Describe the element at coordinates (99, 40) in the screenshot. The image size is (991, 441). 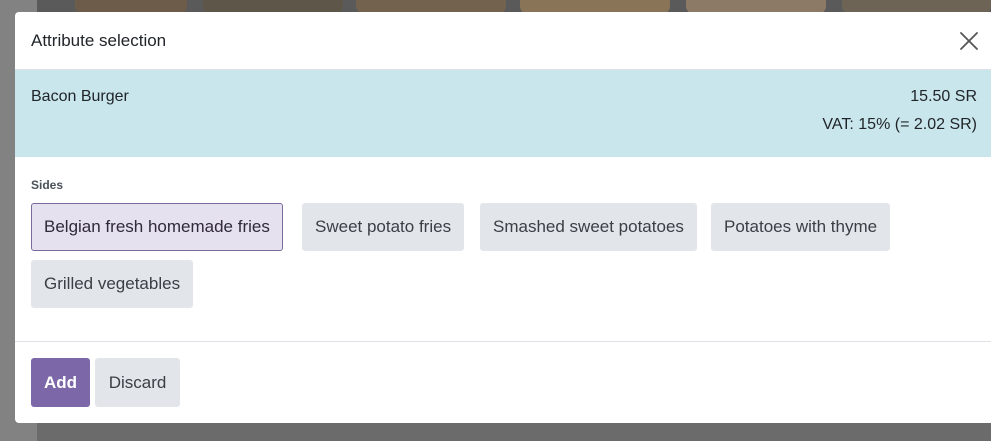
I see `dialog-title: Attribute selection` at that location.